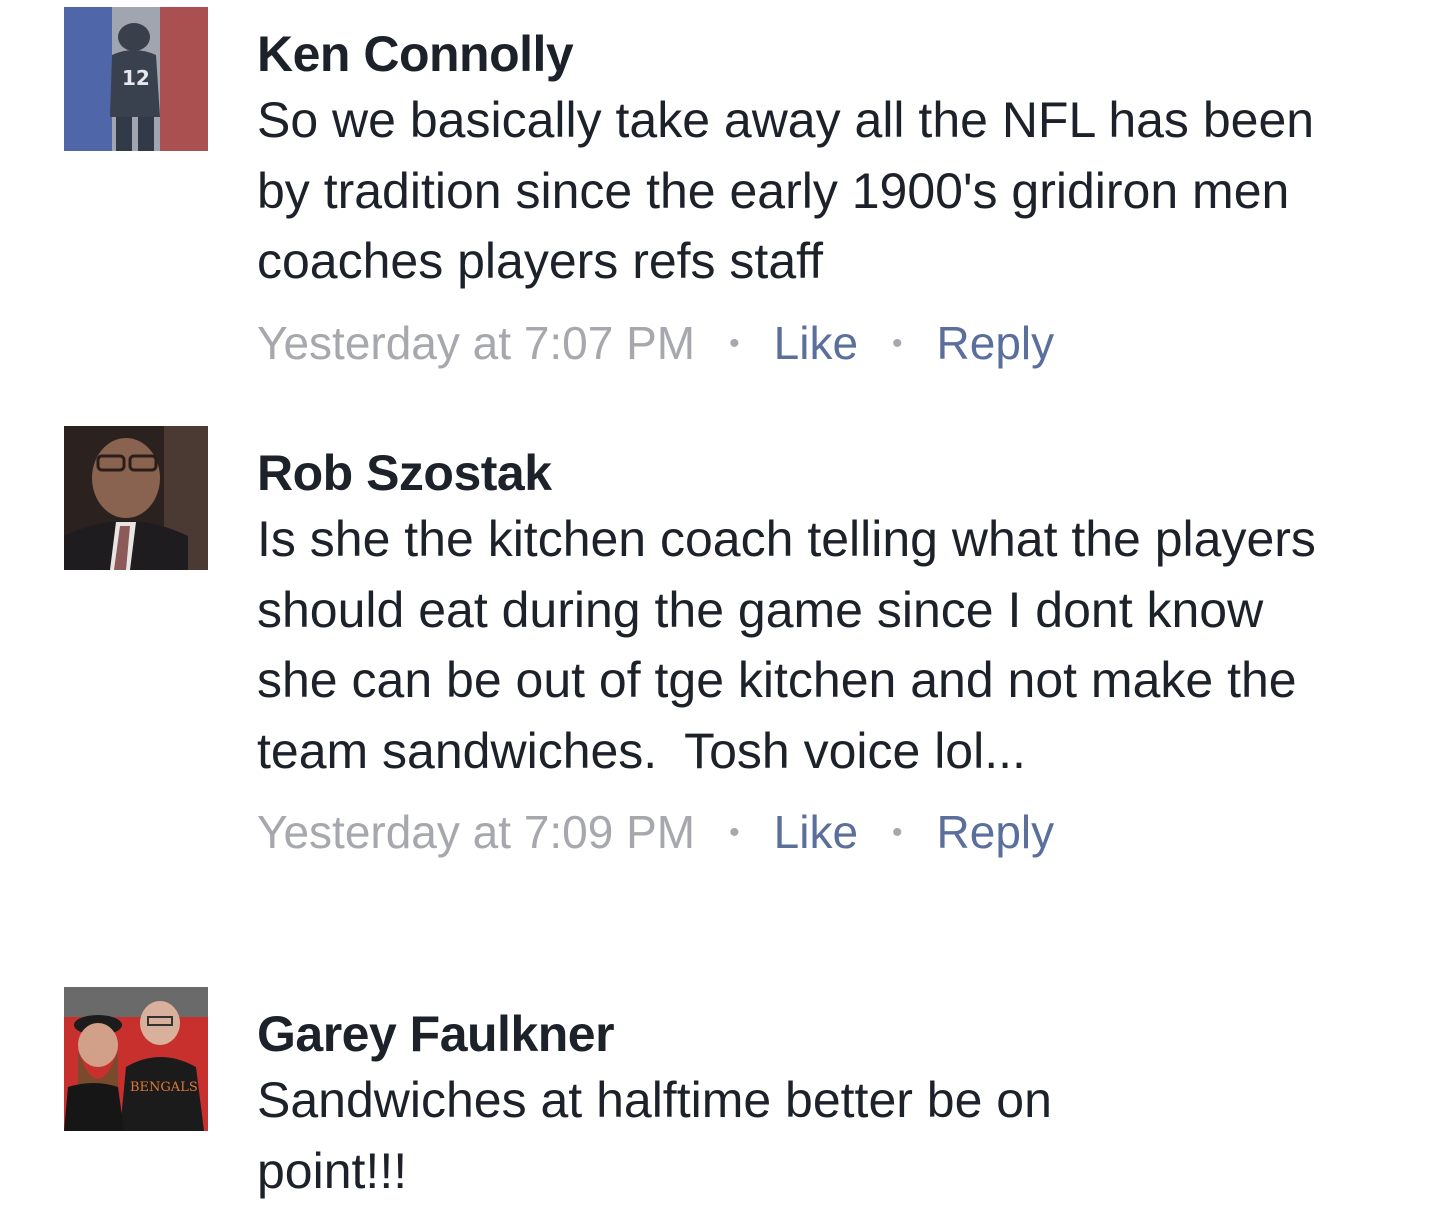  I want to click on comment-timestamp: Yesterday at 7:09 PM, so click(476, 832).